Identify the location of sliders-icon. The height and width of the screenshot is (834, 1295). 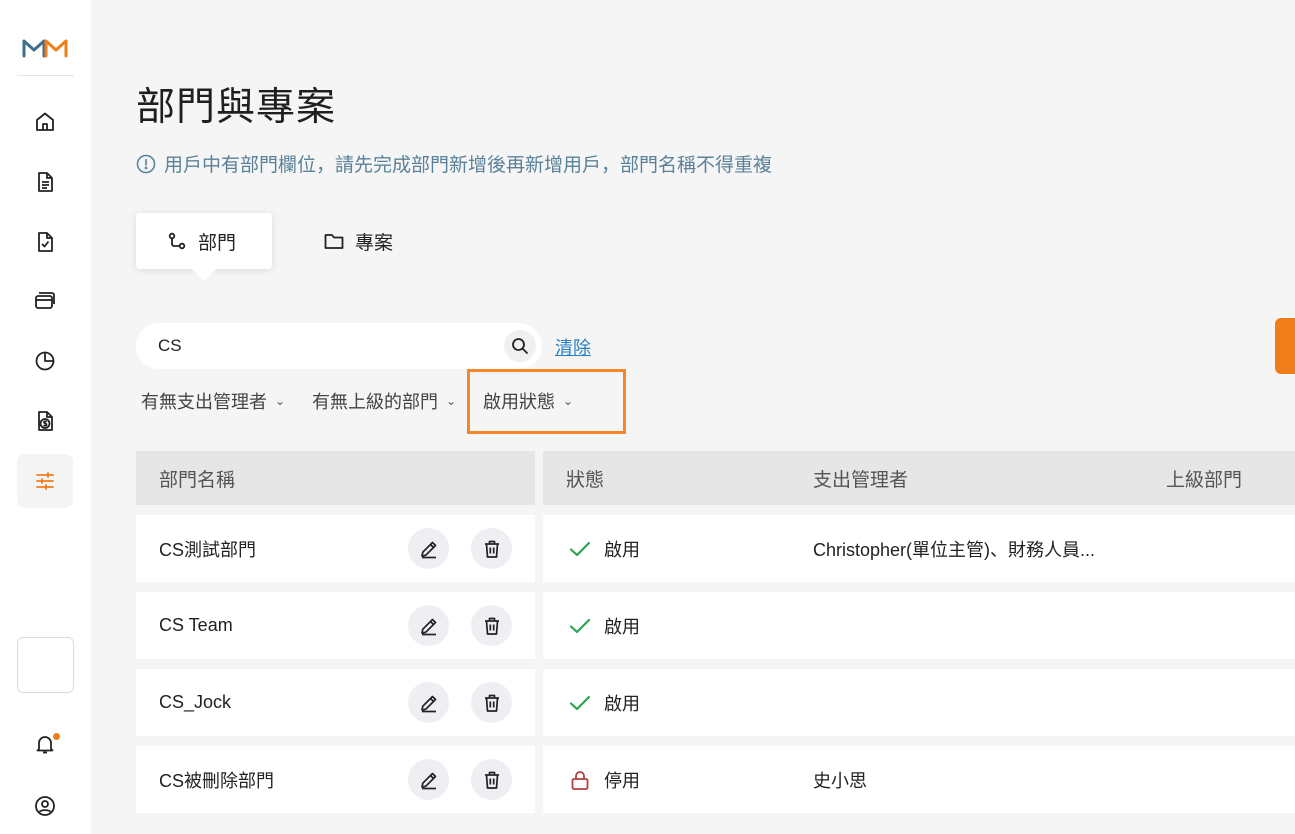
(45, 481).